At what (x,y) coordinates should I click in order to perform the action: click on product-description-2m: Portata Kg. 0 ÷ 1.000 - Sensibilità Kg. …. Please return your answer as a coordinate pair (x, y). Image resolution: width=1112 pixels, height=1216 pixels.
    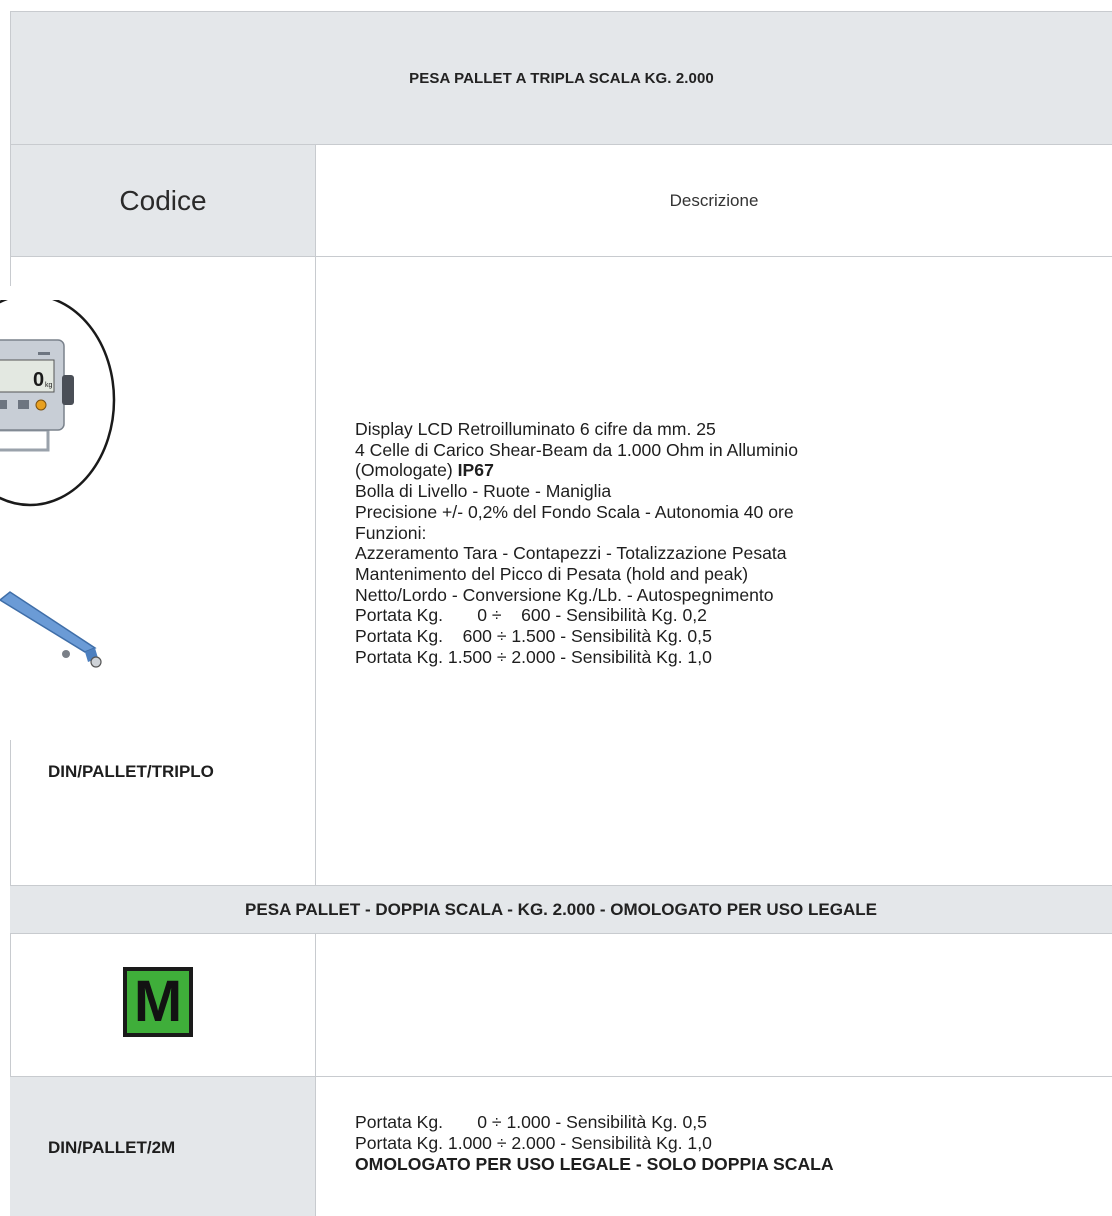
    Looking at the image, I should click on (705, 1143).